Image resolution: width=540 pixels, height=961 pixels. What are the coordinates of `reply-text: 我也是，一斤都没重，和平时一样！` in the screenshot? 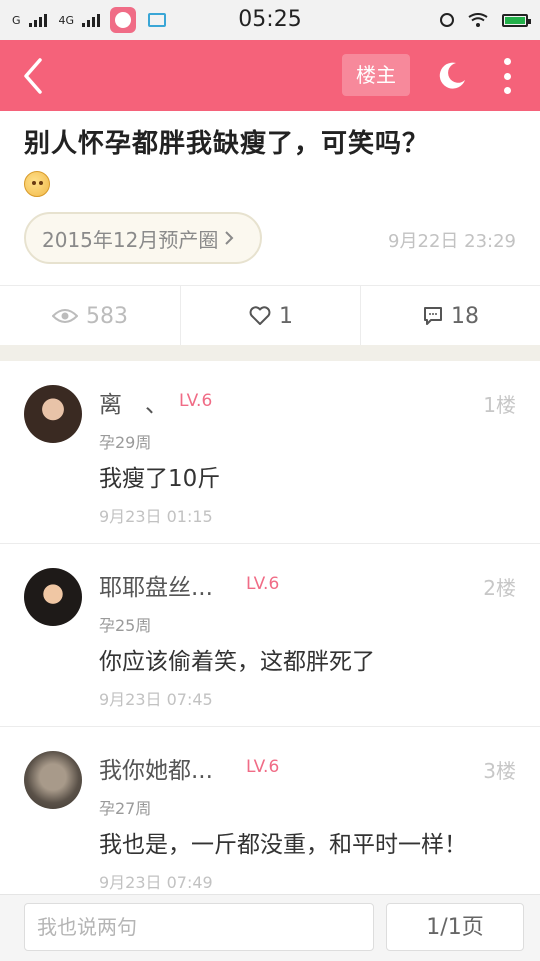 It's located at (283, 845).